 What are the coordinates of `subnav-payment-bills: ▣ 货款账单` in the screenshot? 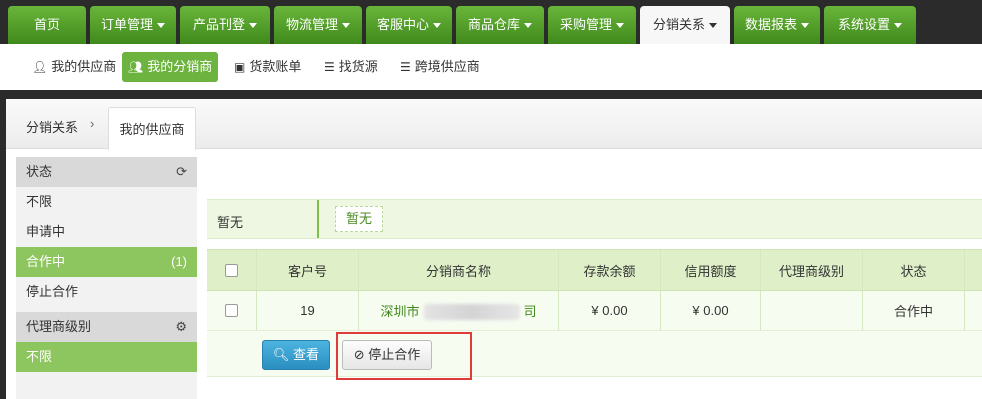 It's located at (267, 67).